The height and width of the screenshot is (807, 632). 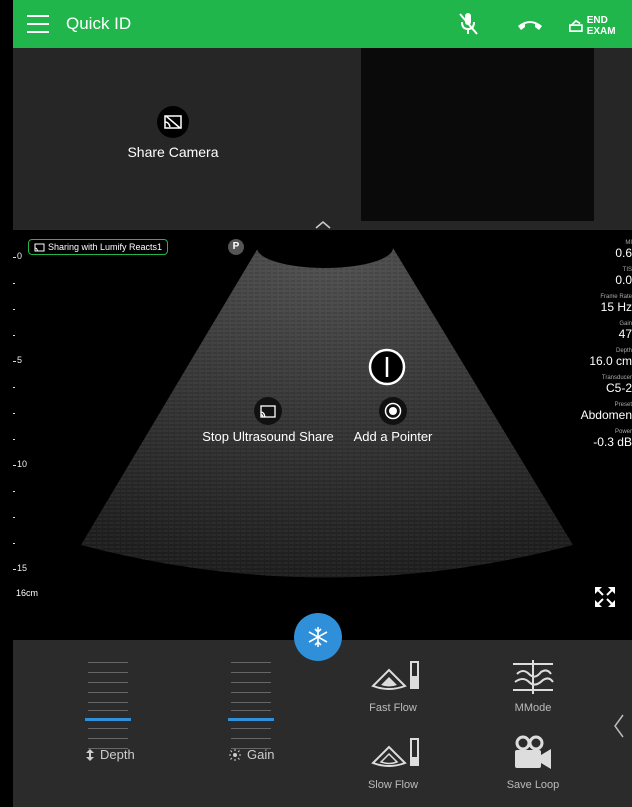 I want to click on param-value: -0.3 dB, so click(x=612, y=442).